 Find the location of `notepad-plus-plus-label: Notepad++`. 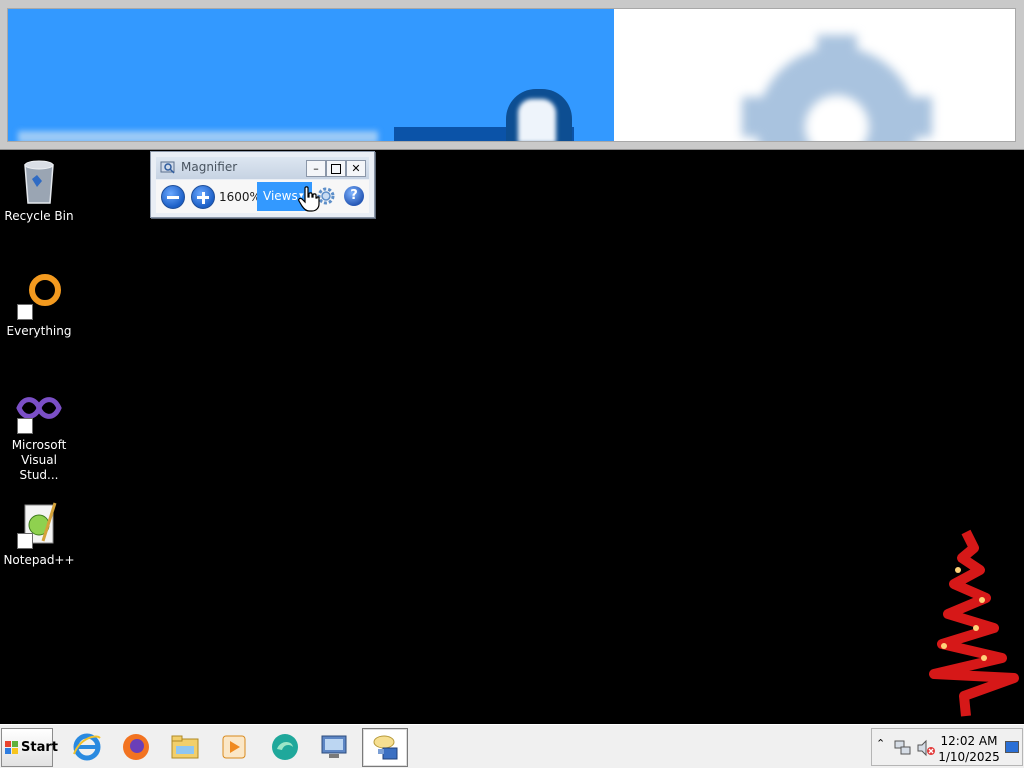

notepad-plus-plus-label: Notepad++ is located at coordinates (39, 560).